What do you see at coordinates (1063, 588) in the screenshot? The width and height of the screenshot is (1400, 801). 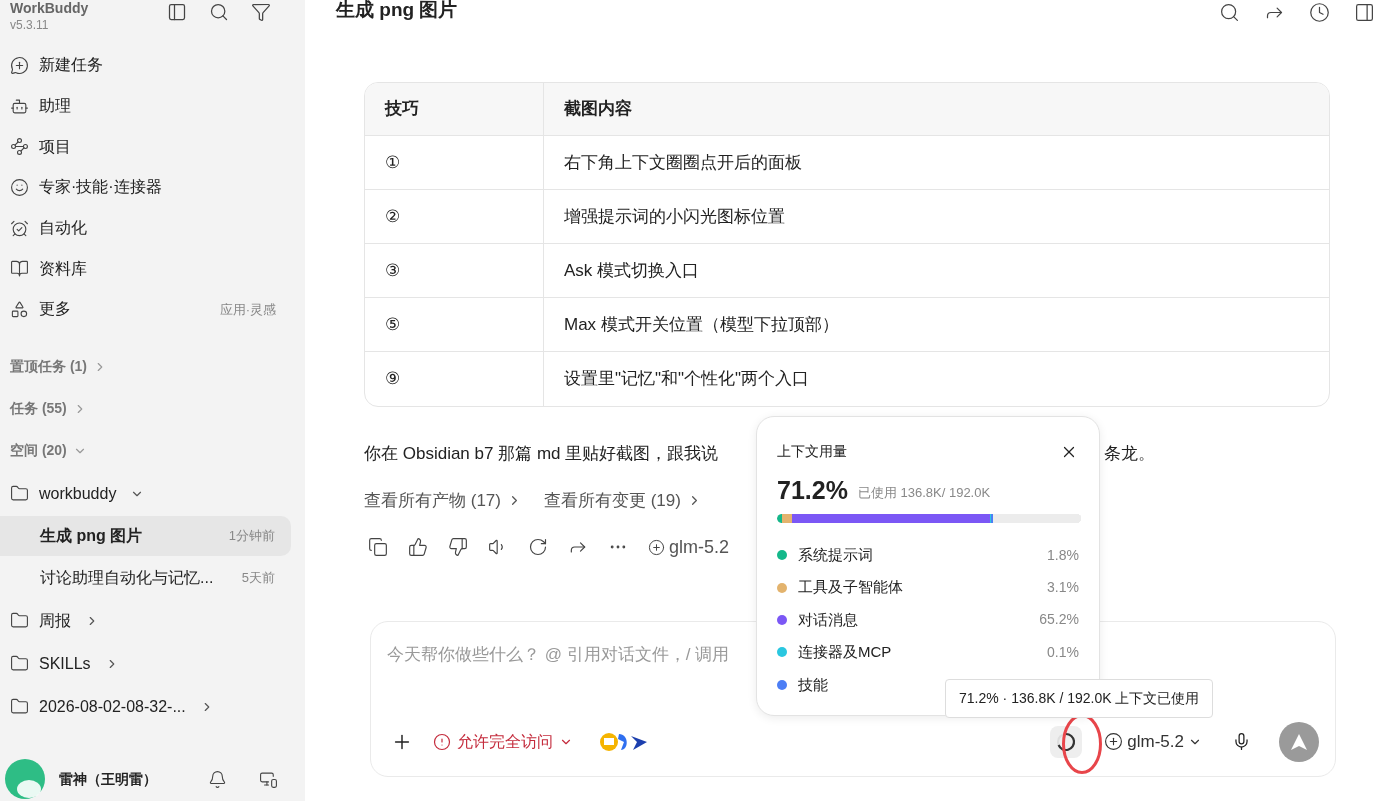 I see `legend-value: 3.1%` at bounding box center [1063, 588].